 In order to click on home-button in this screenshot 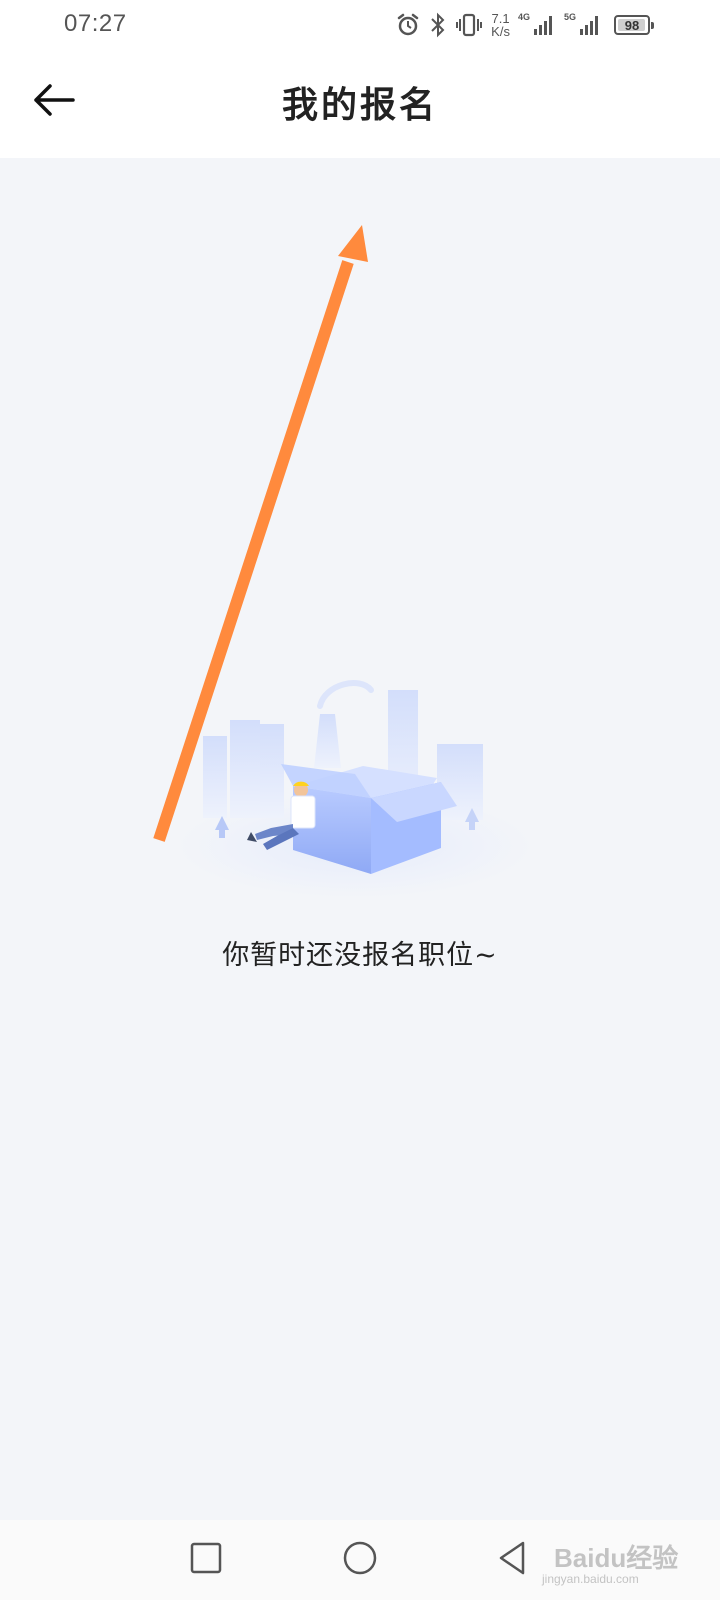, I will do `click(360, 1560)`.